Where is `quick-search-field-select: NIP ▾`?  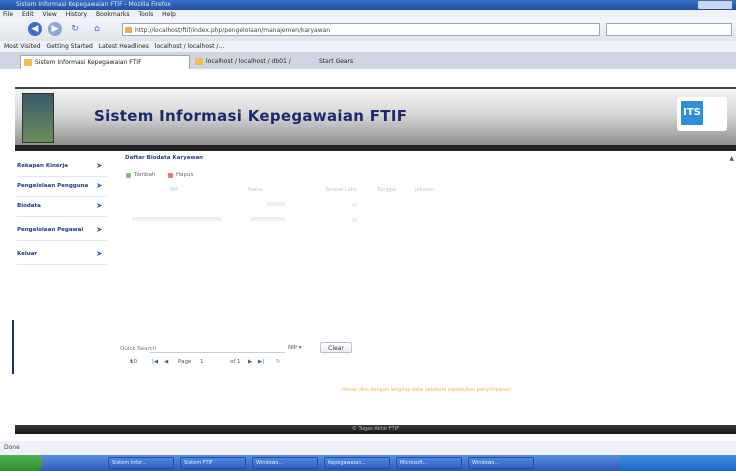 quick-search-field-select: NIP ▾ is located at coordinates (295, 348).